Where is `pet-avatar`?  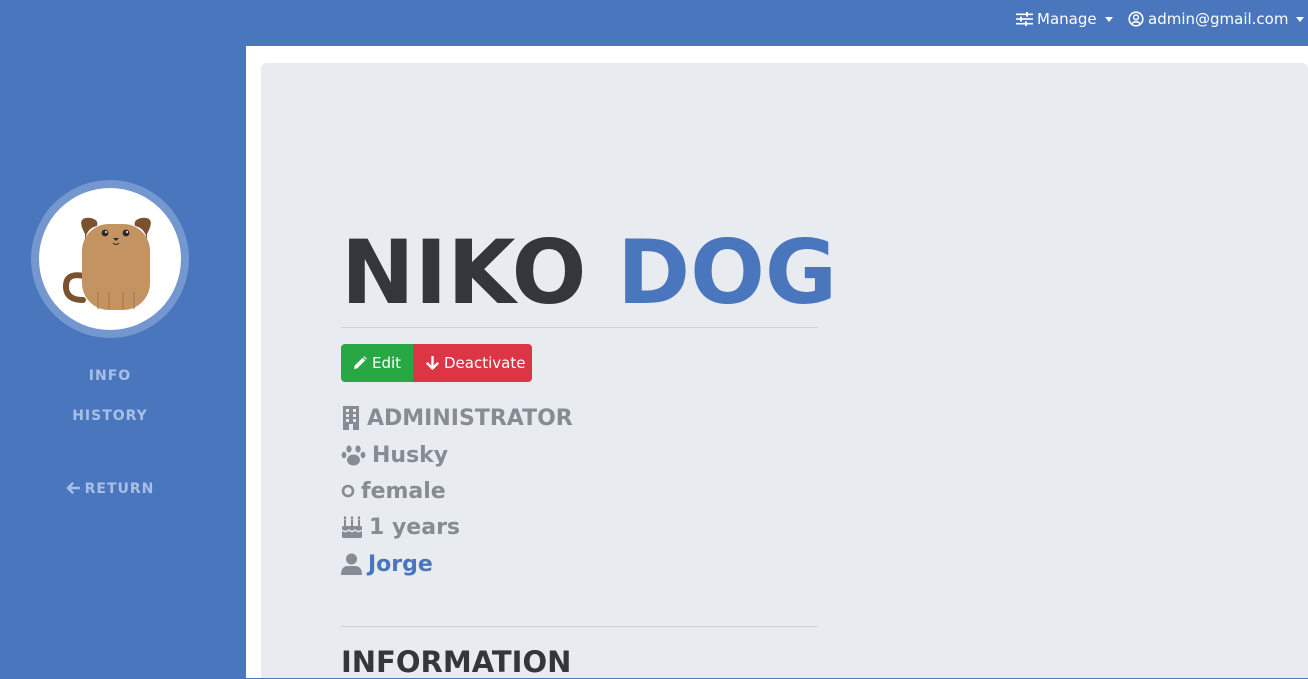 pet-avatar is located at coordinates (110, 259).